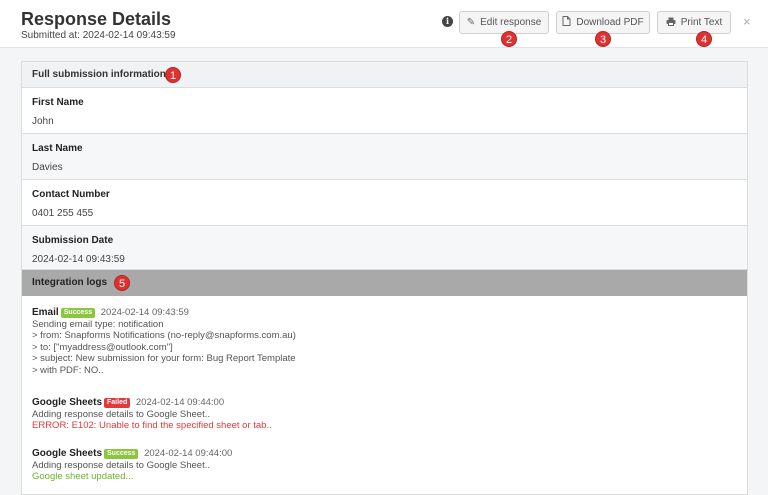  Describe the element at coordinates (102, 347) in the screenshot. I see `log-line: > to: ["myaddress@outlook.com"]` at that location.